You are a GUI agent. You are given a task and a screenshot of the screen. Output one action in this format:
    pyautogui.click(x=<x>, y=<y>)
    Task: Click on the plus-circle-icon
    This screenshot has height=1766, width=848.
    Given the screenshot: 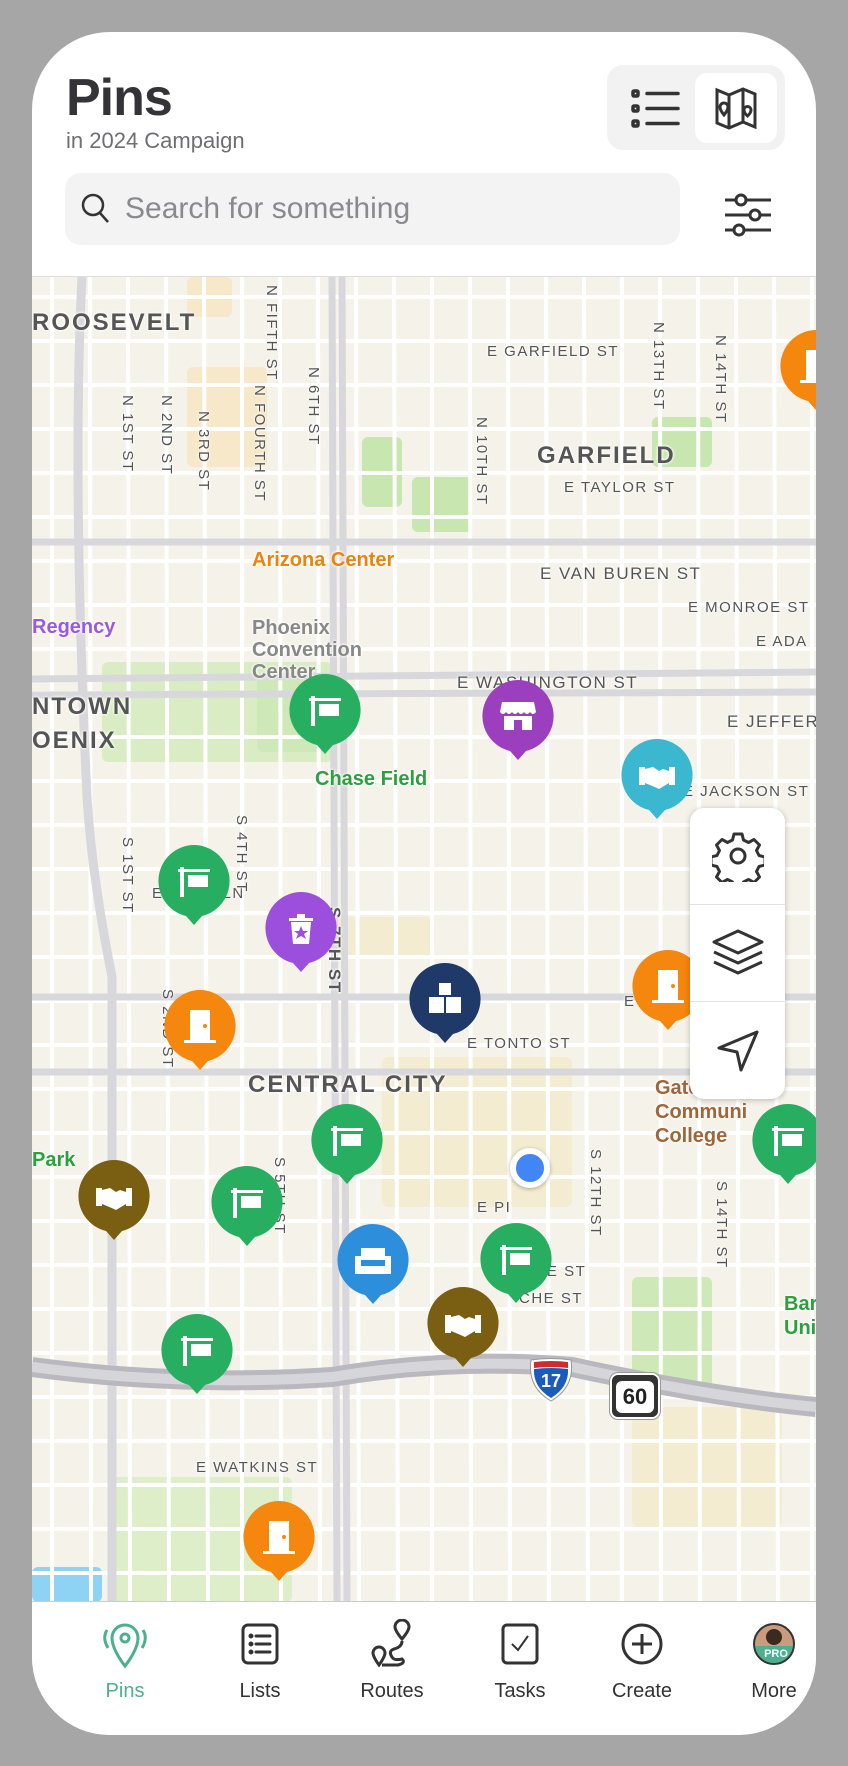 What is the action you would take?
    pyautogui.click(x=642, y=1644)
    